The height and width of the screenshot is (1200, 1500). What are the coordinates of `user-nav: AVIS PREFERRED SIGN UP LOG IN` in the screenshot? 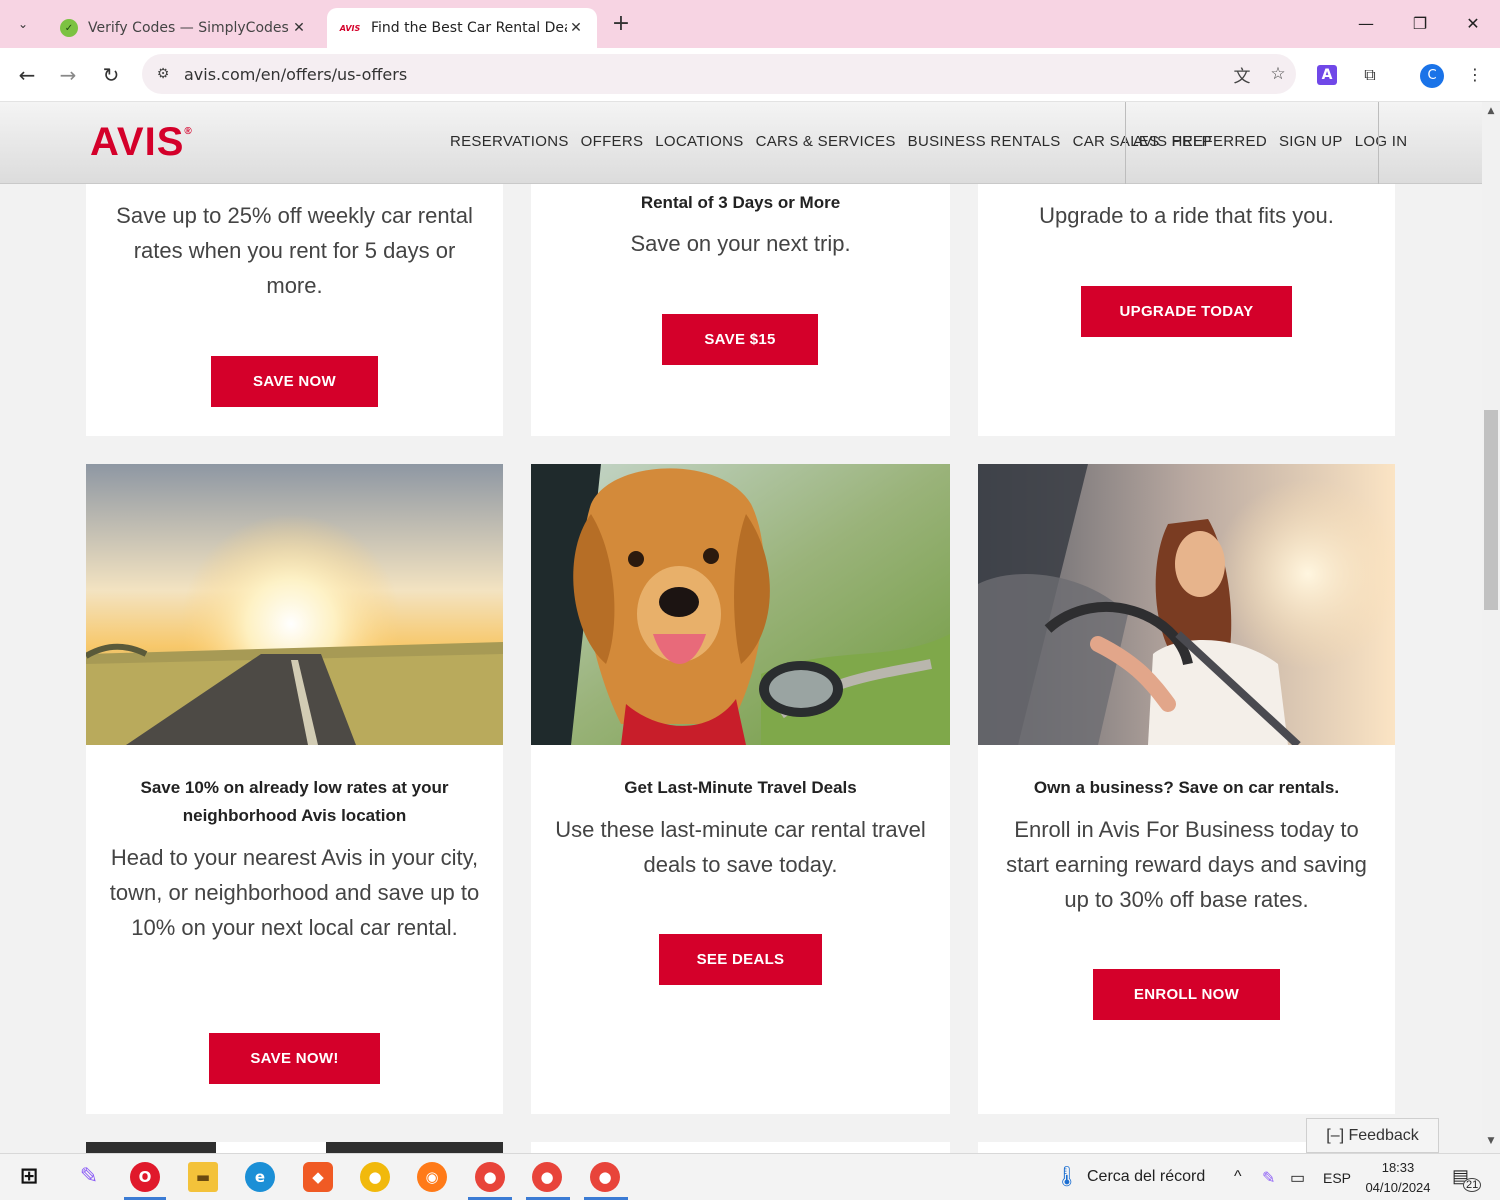 It's located at (1270, 141).